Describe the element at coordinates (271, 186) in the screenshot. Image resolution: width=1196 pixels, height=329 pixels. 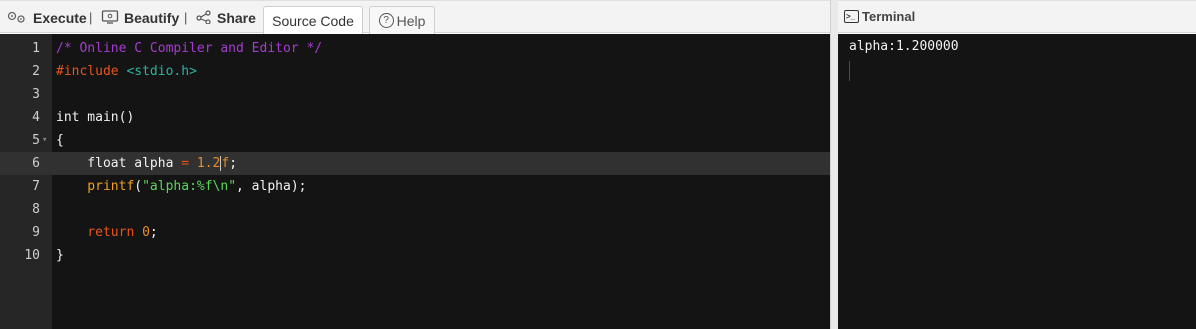
I see `code-token: , alpha);` at that location.